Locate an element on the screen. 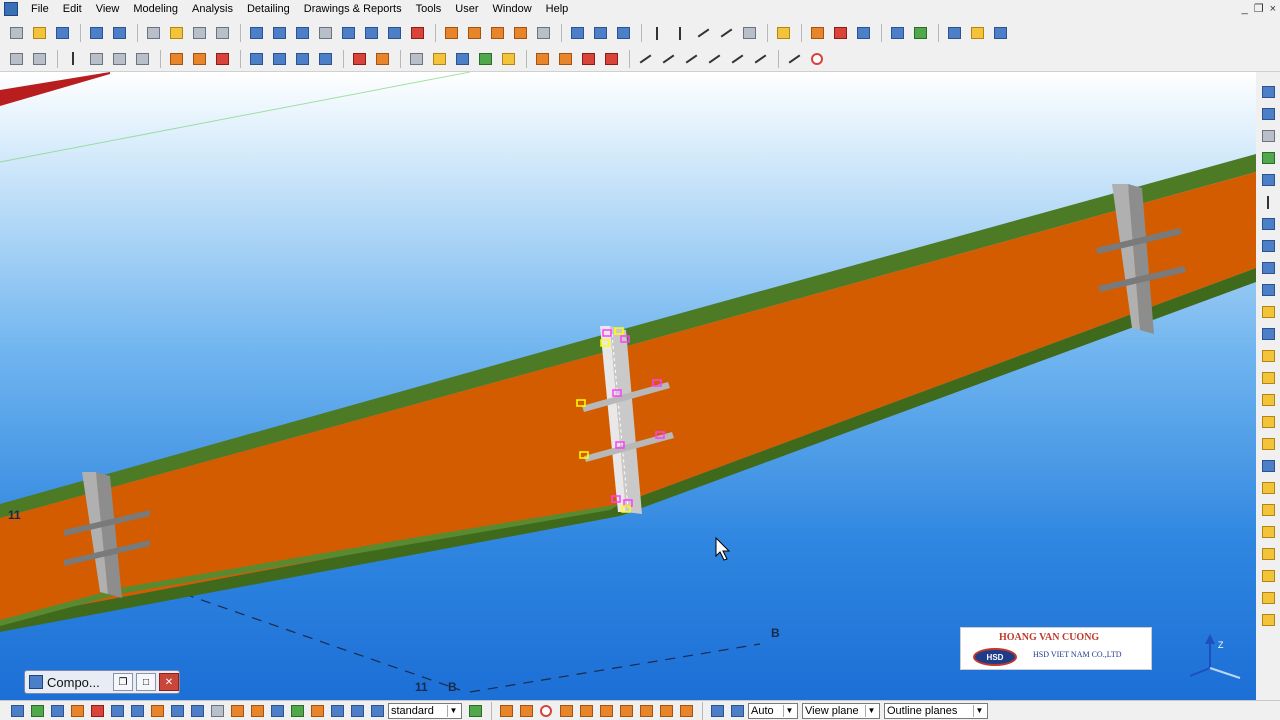  snap-o-icon is located at coordinates (1268, 510).